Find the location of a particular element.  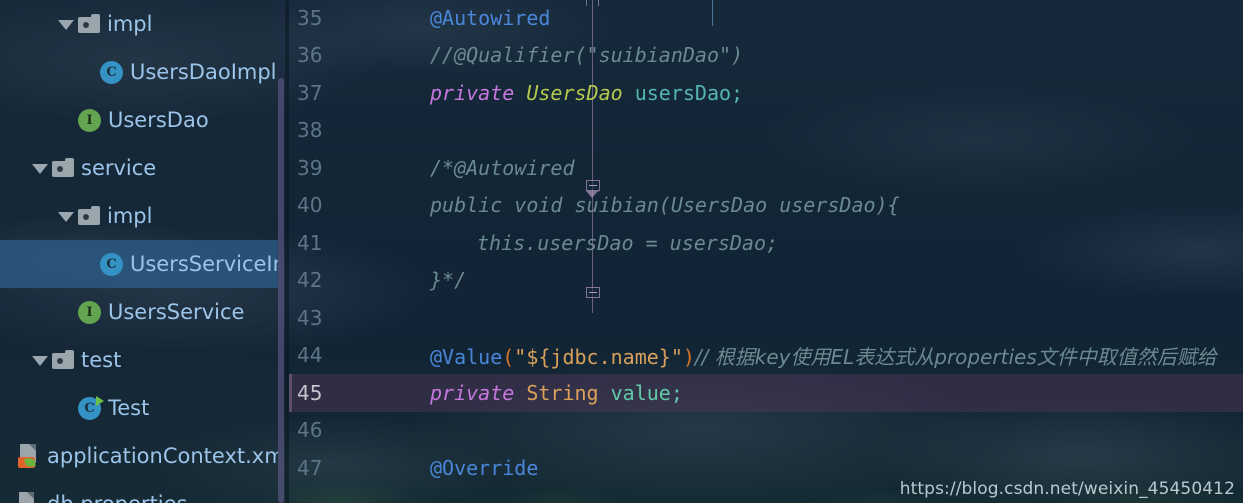

properties-icon is located at coordinates (29, 497).